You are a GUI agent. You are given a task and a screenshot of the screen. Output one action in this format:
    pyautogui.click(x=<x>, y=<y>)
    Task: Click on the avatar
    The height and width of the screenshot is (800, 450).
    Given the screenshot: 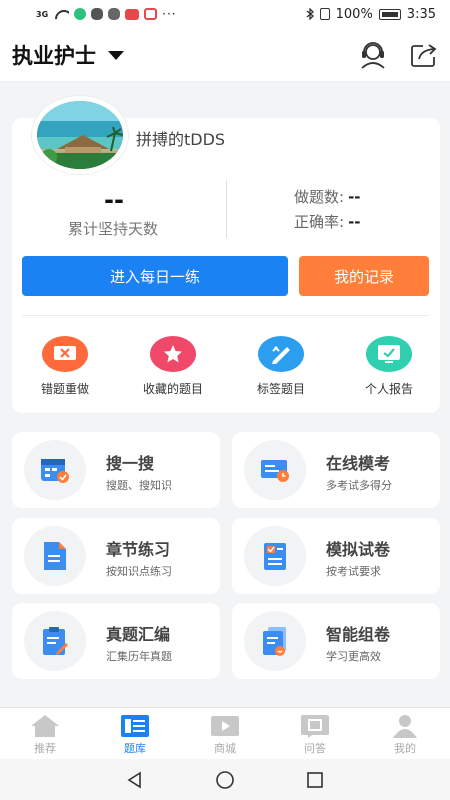 What is the action you would take?
    pyautogui.click(x=80, y=135)
    